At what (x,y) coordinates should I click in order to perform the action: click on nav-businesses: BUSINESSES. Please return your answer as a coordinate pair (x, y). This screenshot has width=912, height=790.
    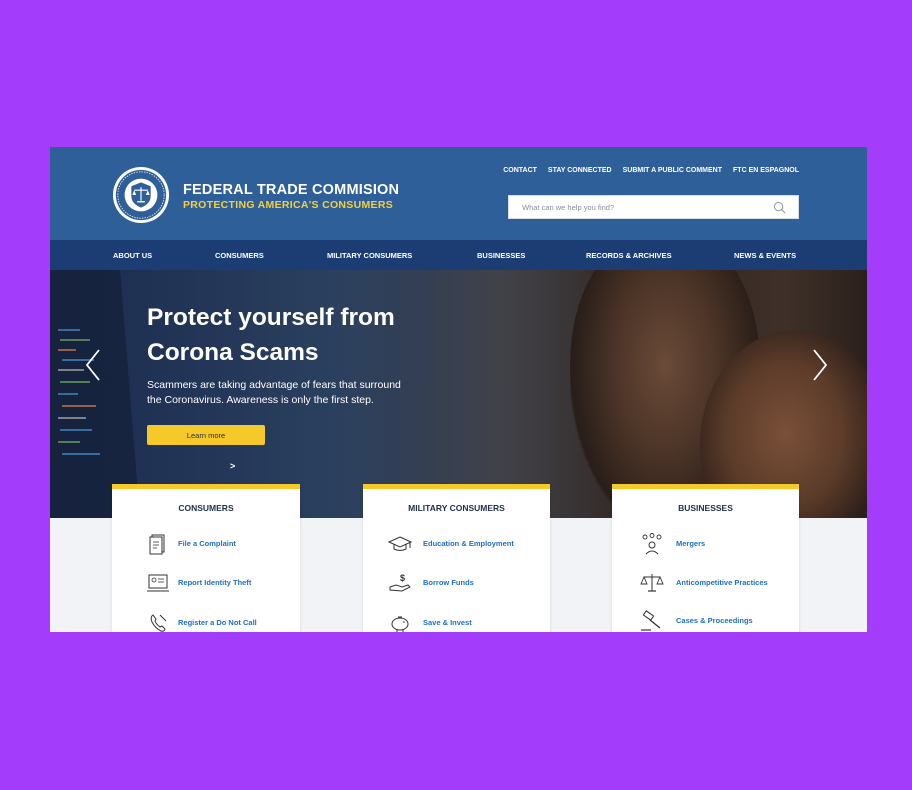
    Looking at the image, I should click on (501, 255).